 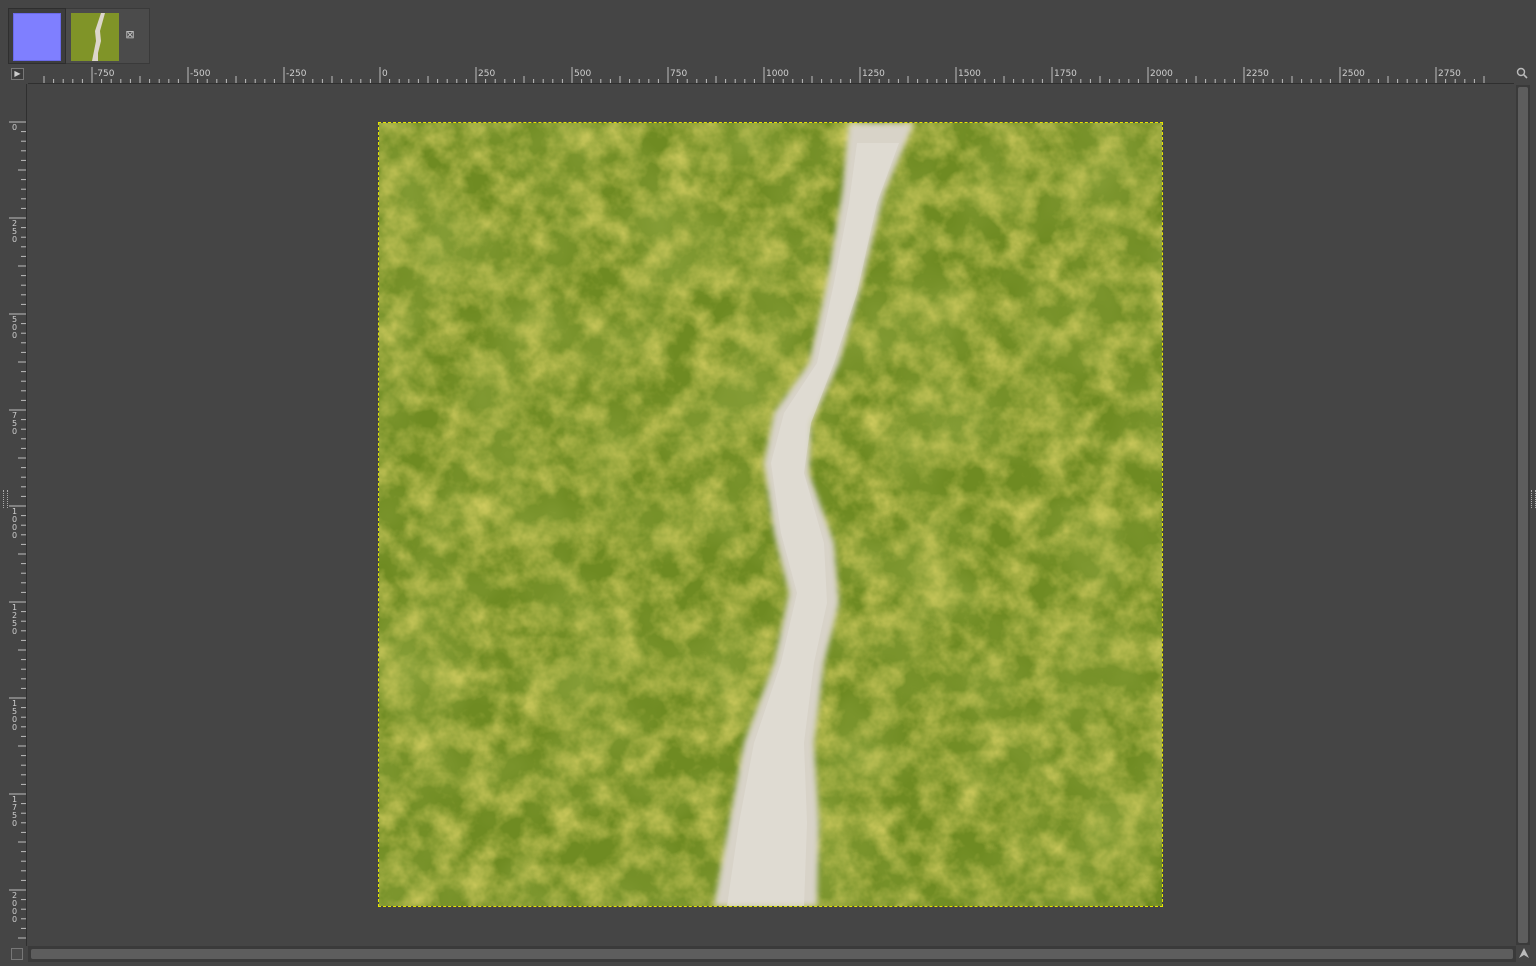 What do you see at coordinates (14, 523) in the screenshot?
I see `vruler-label: 1000` at bounding box center [14, 523].